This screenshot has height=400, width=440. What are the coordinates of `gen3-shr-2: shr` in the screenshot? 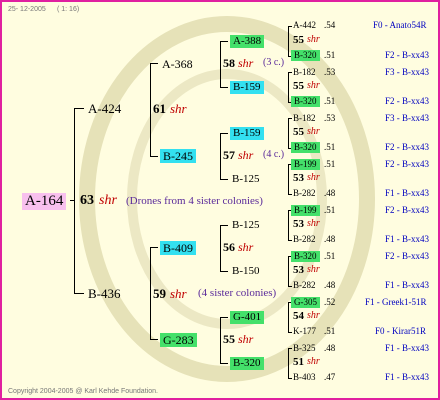 It's located at (313, 131).